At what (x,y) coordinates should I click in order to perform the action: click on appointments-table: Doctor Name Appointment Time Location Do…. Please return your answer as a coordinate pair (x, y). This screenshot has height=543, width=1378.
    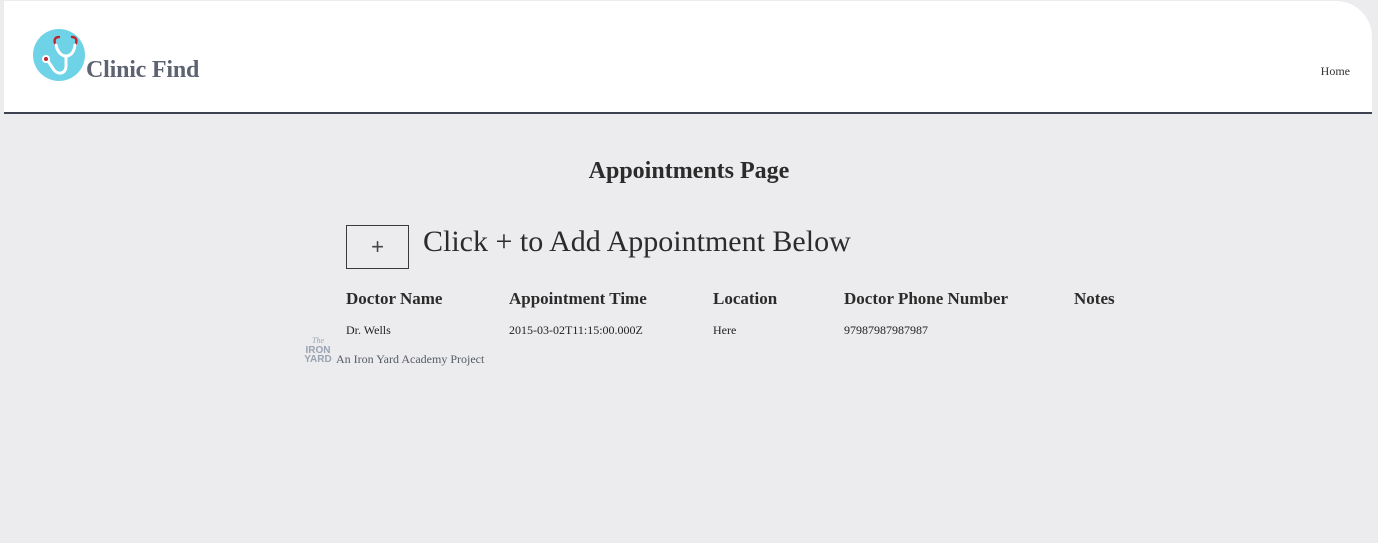
    Looking at the image, I should click on (750, 313).